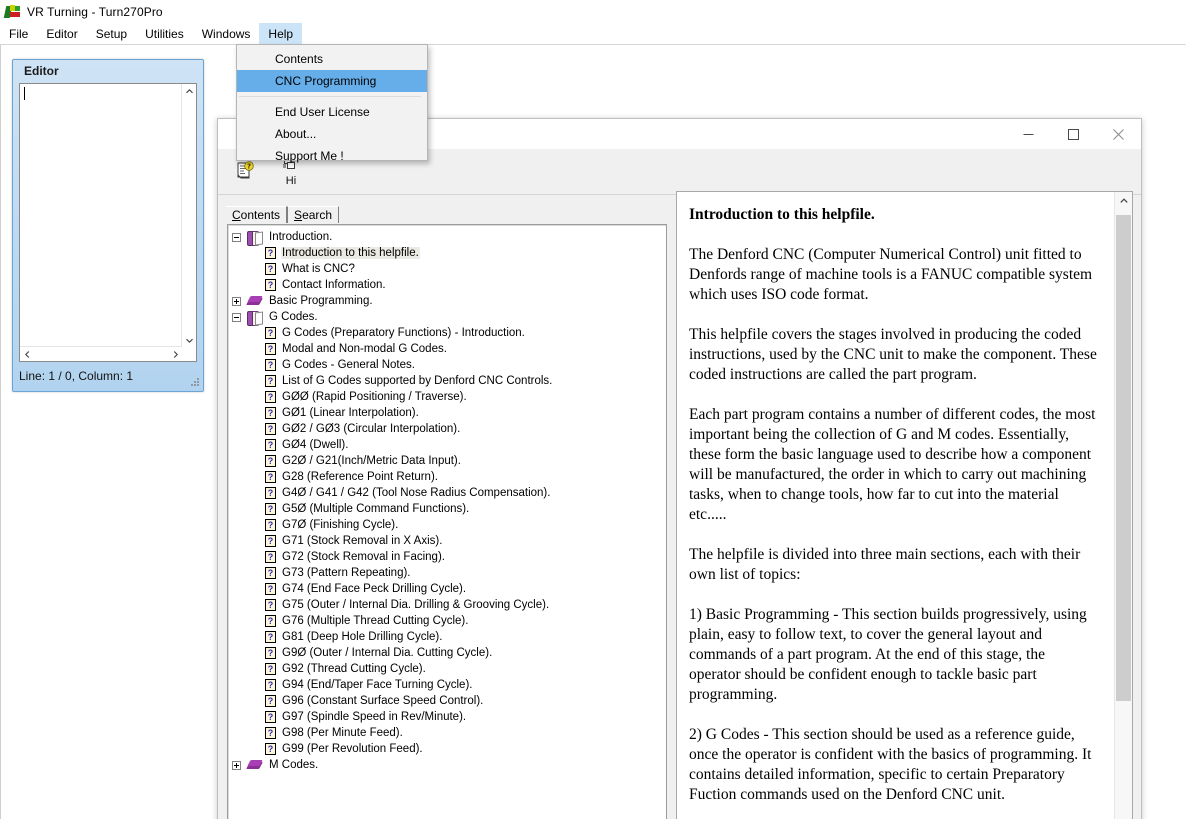 The height and width of the screenshot is (819, 1186). I want to click on editor-window: Editor Line: 1 / 0, Column: 1, so click(108, 225).